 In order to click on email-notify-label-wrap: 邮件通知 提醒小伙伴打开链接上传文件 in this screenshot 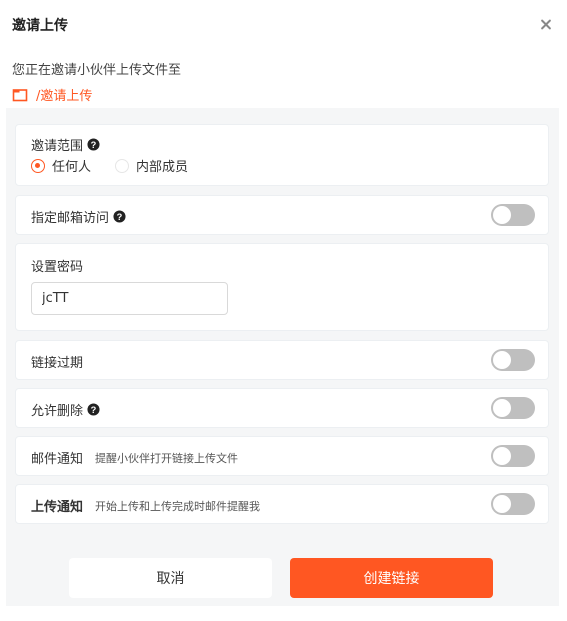, I will do `click(135, 458)`.